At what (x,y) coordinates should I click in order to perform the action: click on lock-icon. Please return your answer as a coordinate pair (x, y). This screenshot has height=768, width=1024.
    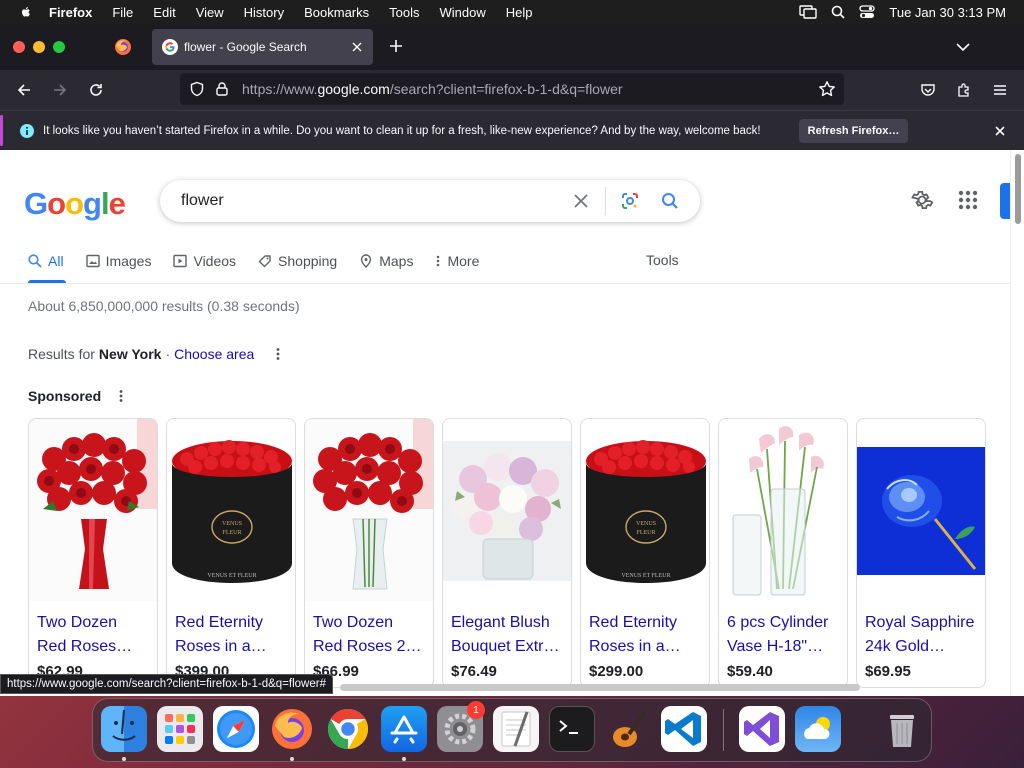
    Looking at the image, I should click on (222, 89).